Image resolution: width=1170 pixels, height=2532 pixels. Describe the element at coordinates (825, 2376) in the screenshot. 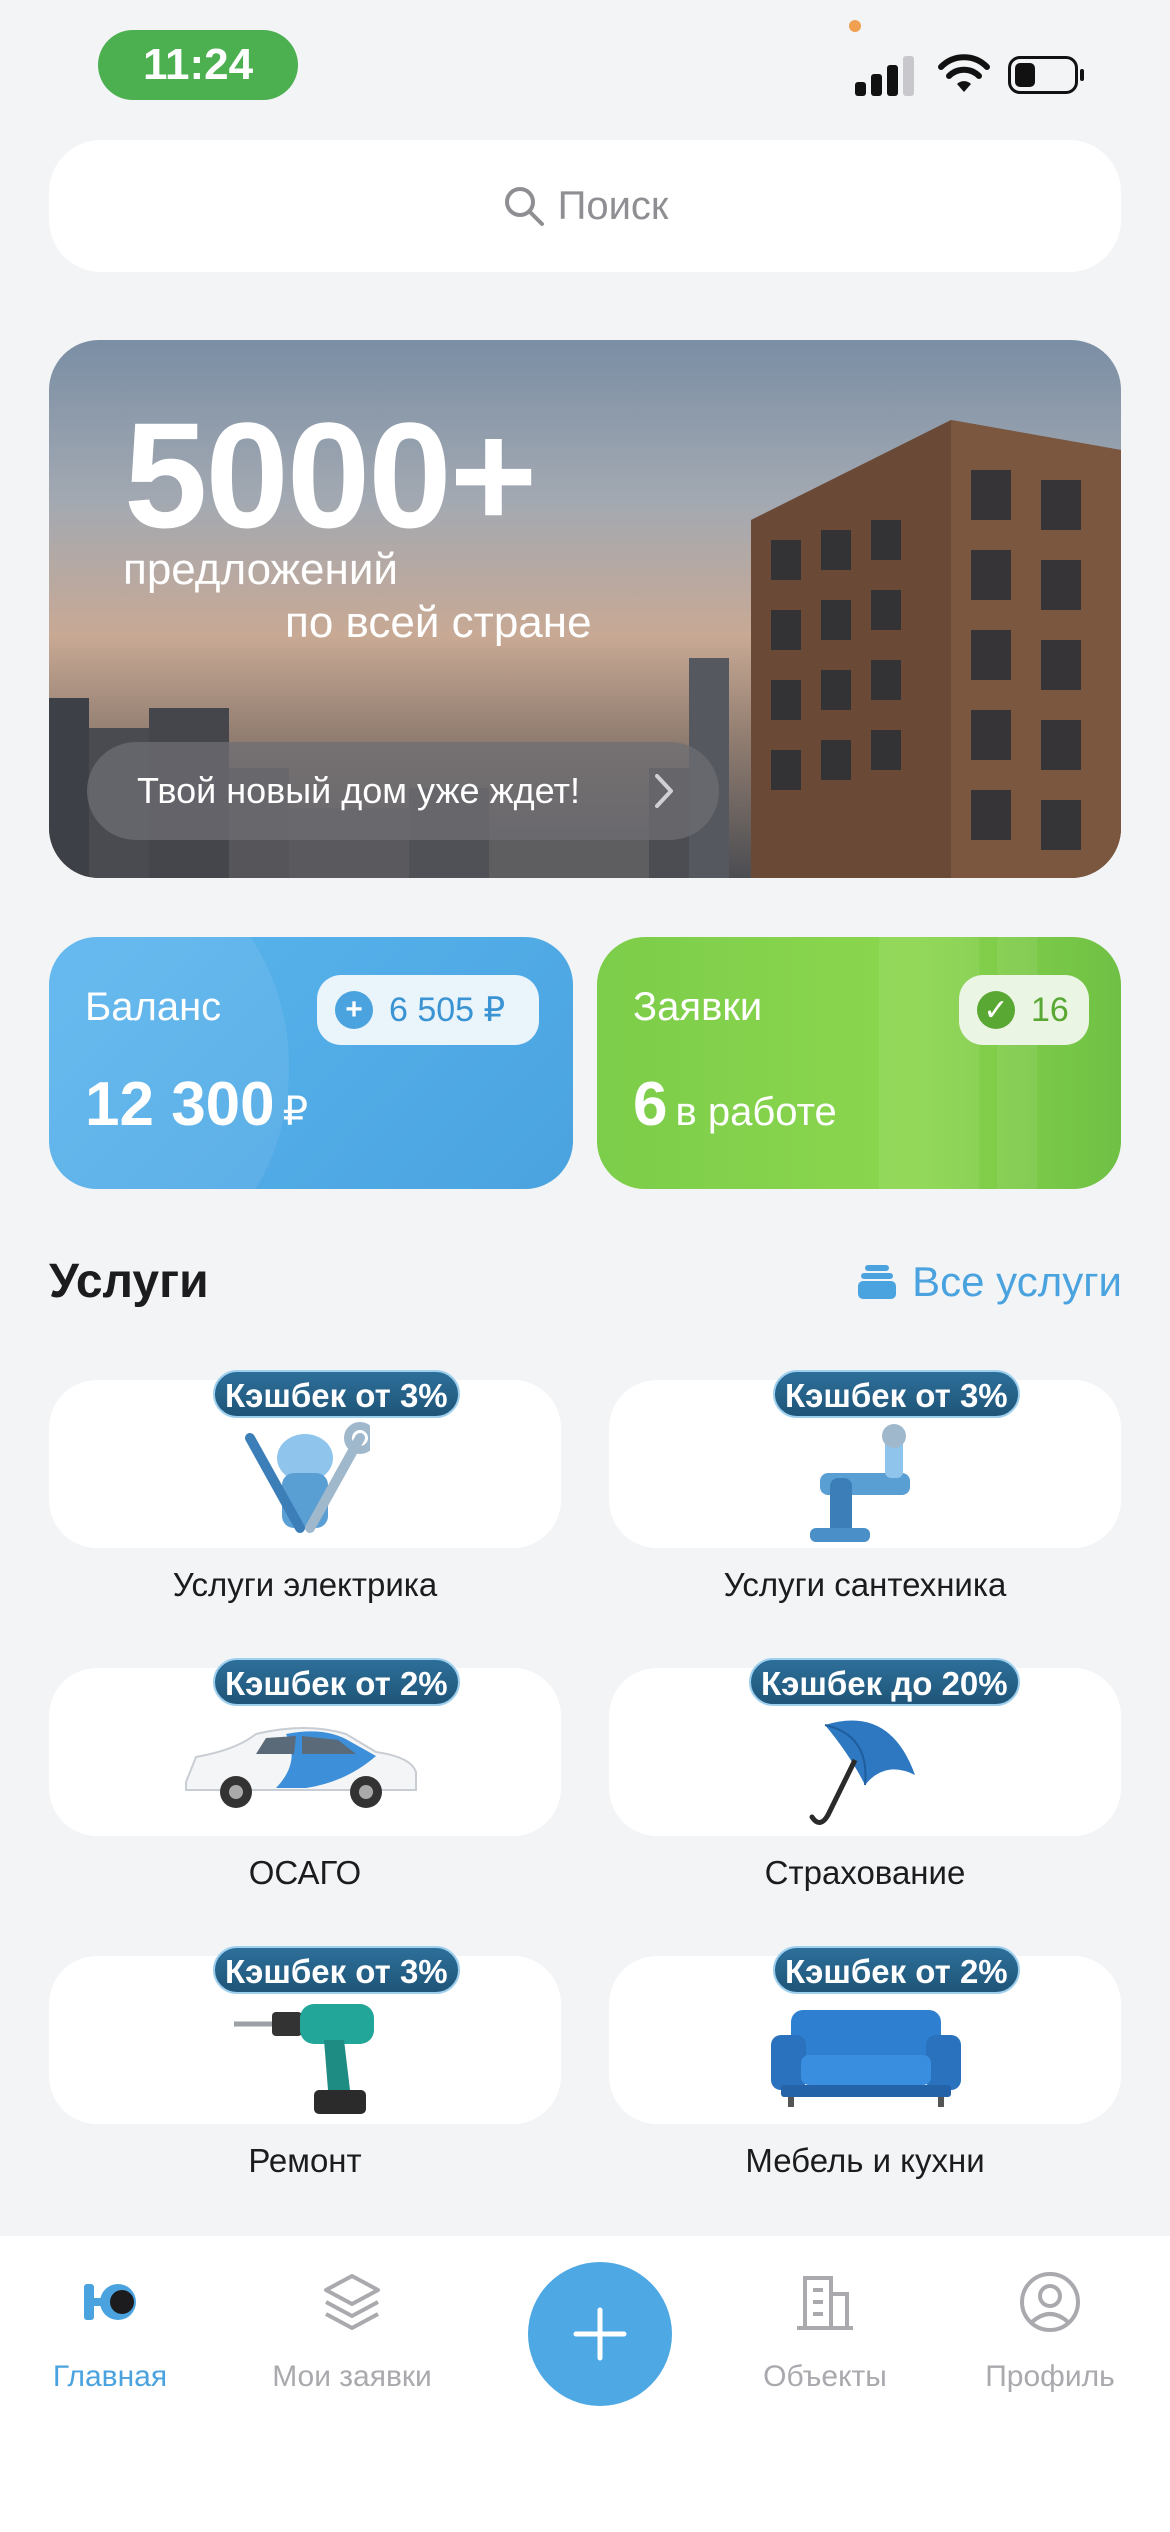

I see `nav-label: Объекты` at that location.